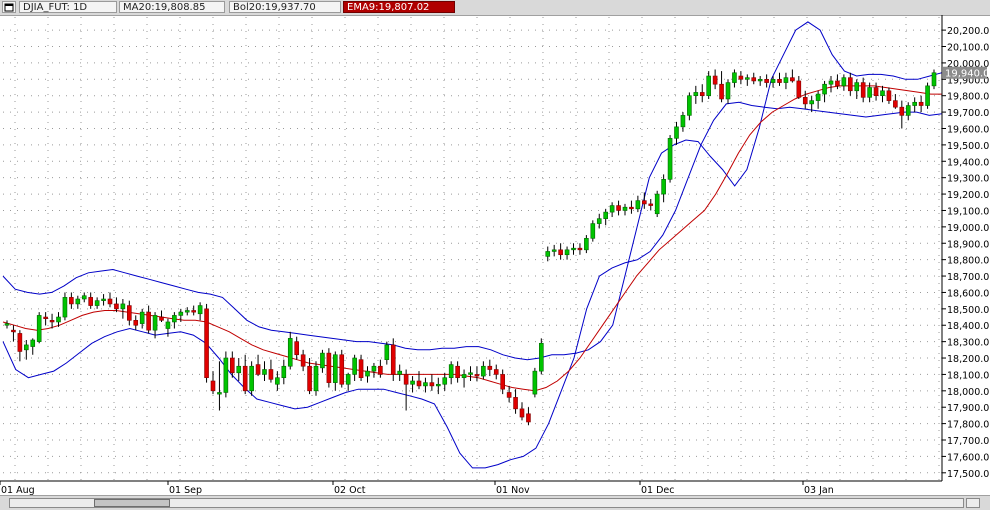  What do you see at coordinates (350, 490) in the screenshot?
I see `x-tick-label: 02 Oct` at bounding box center [350, 490].